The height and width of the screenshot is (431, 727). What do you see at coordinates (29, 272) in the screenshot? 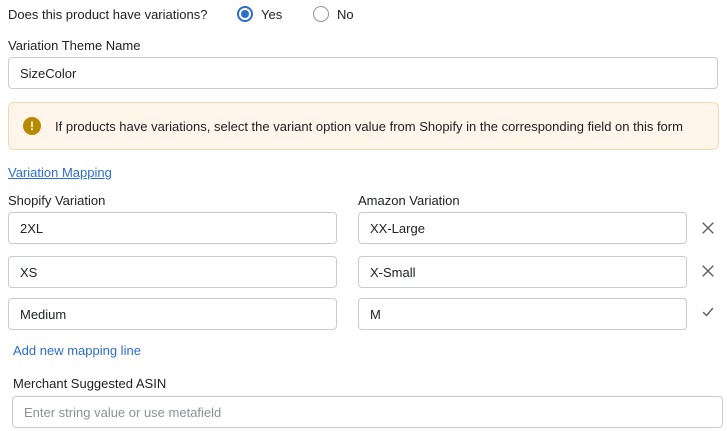
I see `shopify-variation-value: XS` at bounding box center [29, 272].